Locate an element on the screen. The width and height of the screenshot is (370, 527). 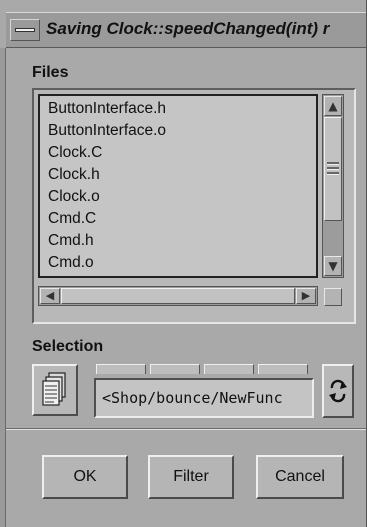
title-bar: Saving Clock::speedChanged(int) r is located at coordinates (186, 30).